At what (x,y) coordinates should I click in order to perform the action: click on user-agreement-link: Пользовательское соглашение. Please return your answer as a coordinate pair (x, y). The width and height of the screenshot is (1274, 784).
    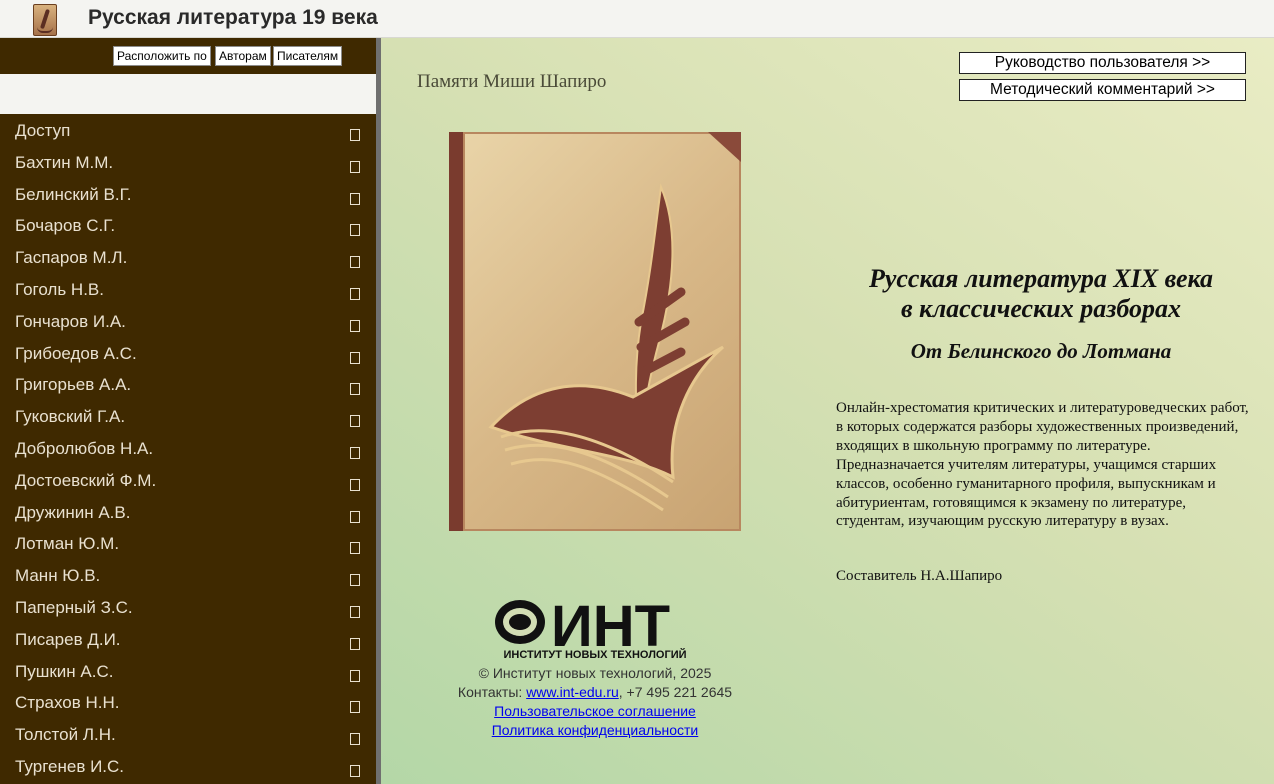
    Looking at the image, I should click on (595, 711).